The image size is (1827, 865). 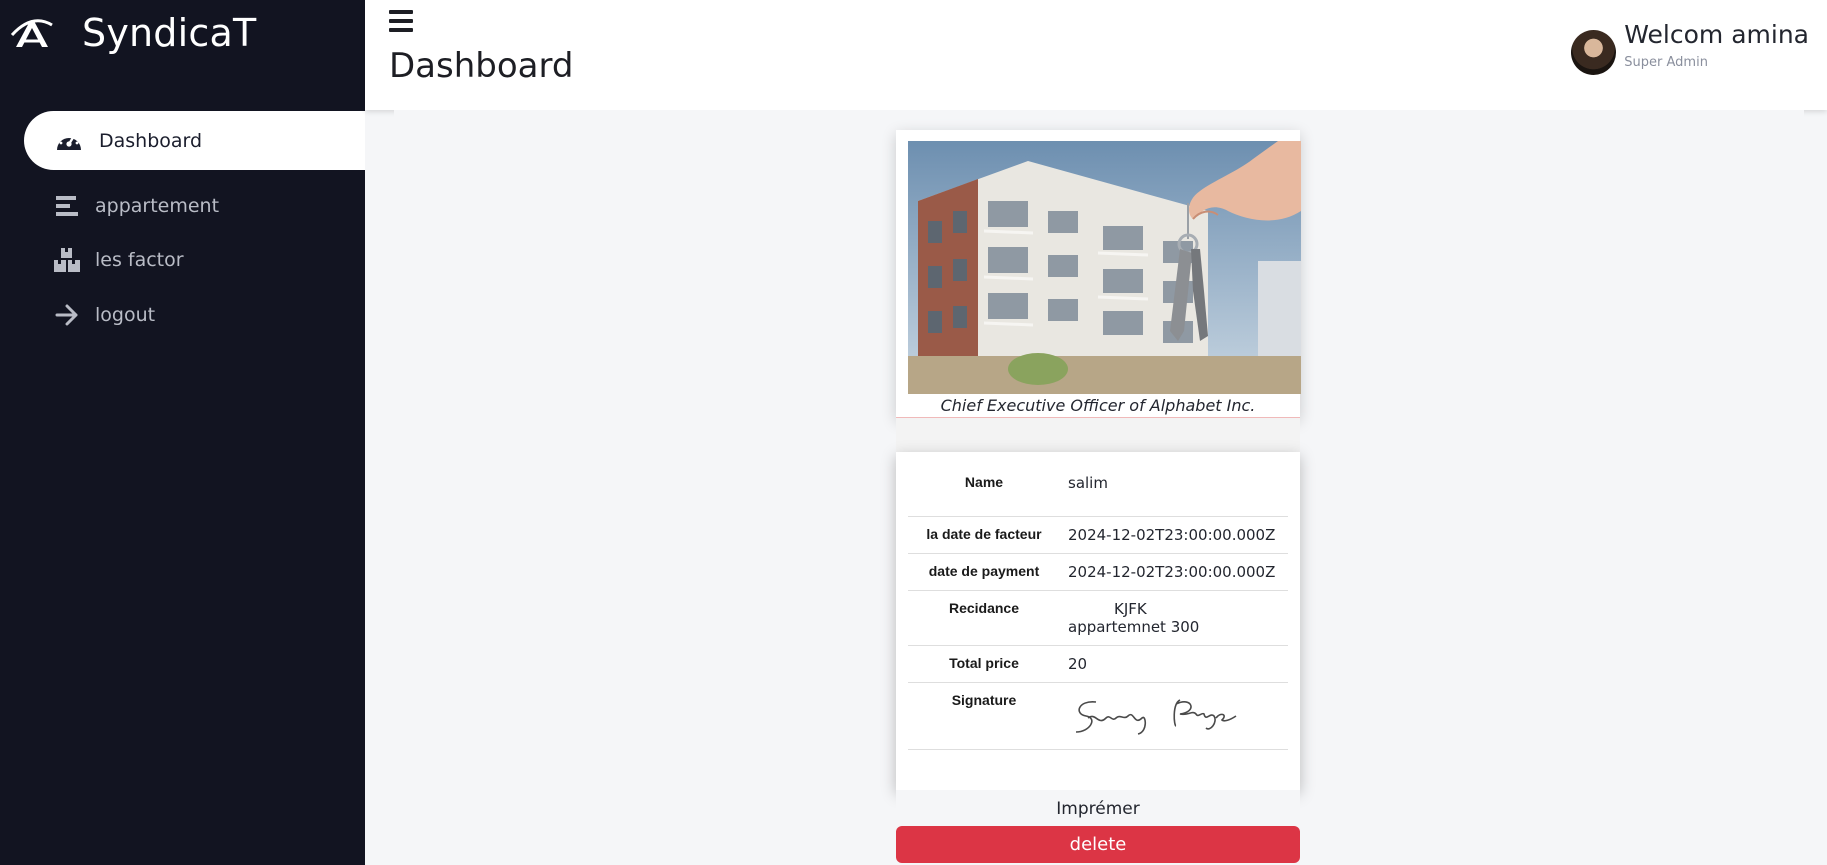 What do you see at coordinates (401, 23) in the screenshot?
I see `menu-toggle-icon` at bounding box center [401, 23].